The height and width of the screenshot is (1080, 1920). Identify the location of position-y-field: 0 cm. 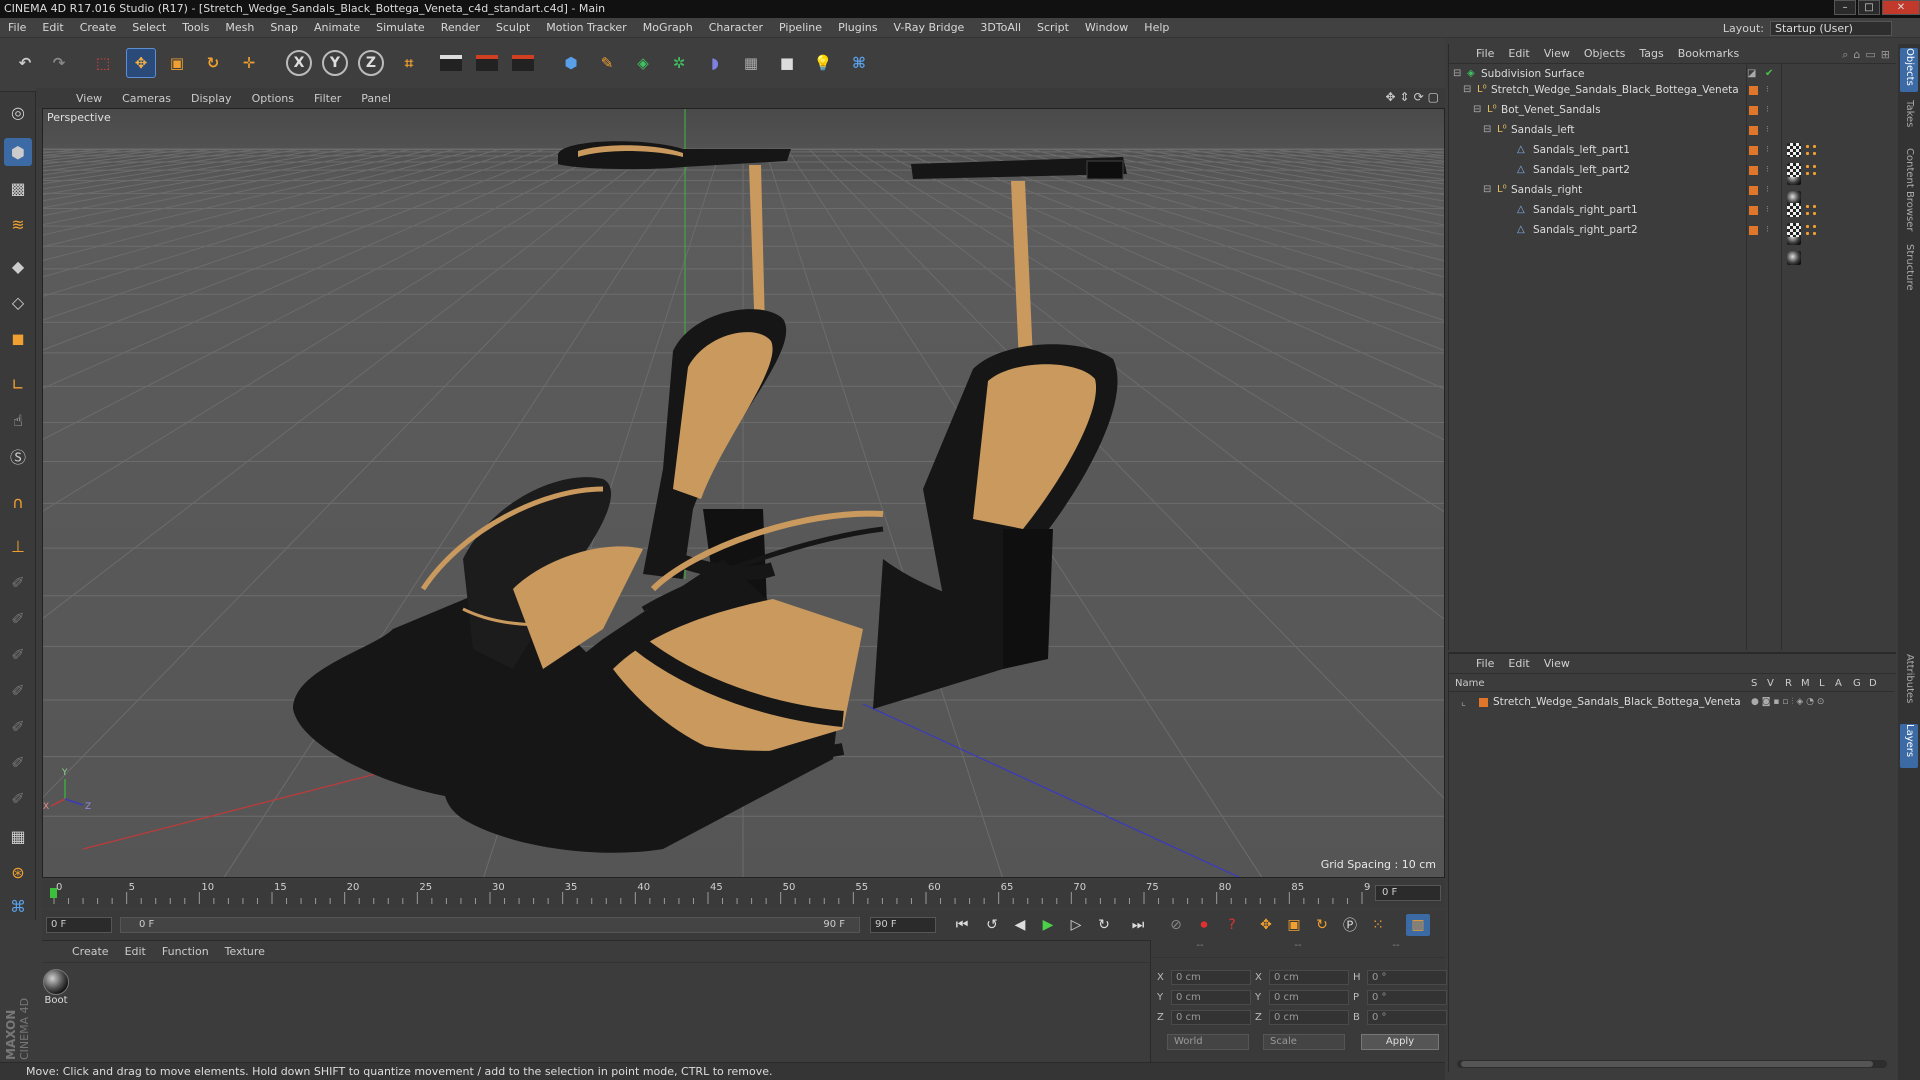
(1211, 997).